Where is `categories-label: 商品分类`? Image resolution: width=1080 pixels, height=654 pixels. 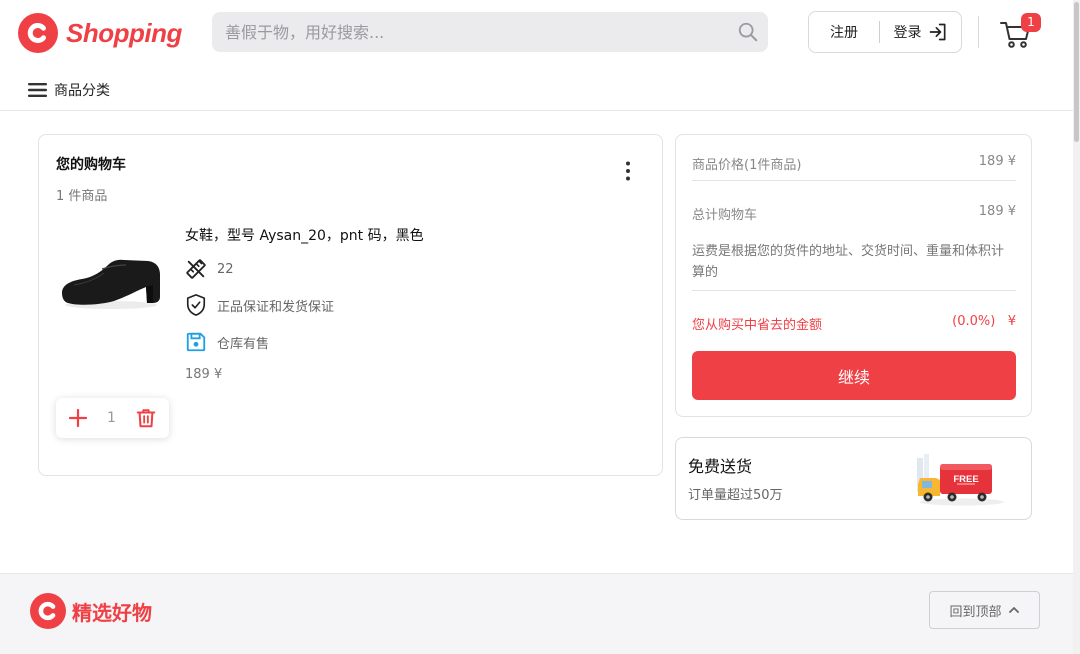
categories-label: 商品分类 is located at coordinates (82, 91).